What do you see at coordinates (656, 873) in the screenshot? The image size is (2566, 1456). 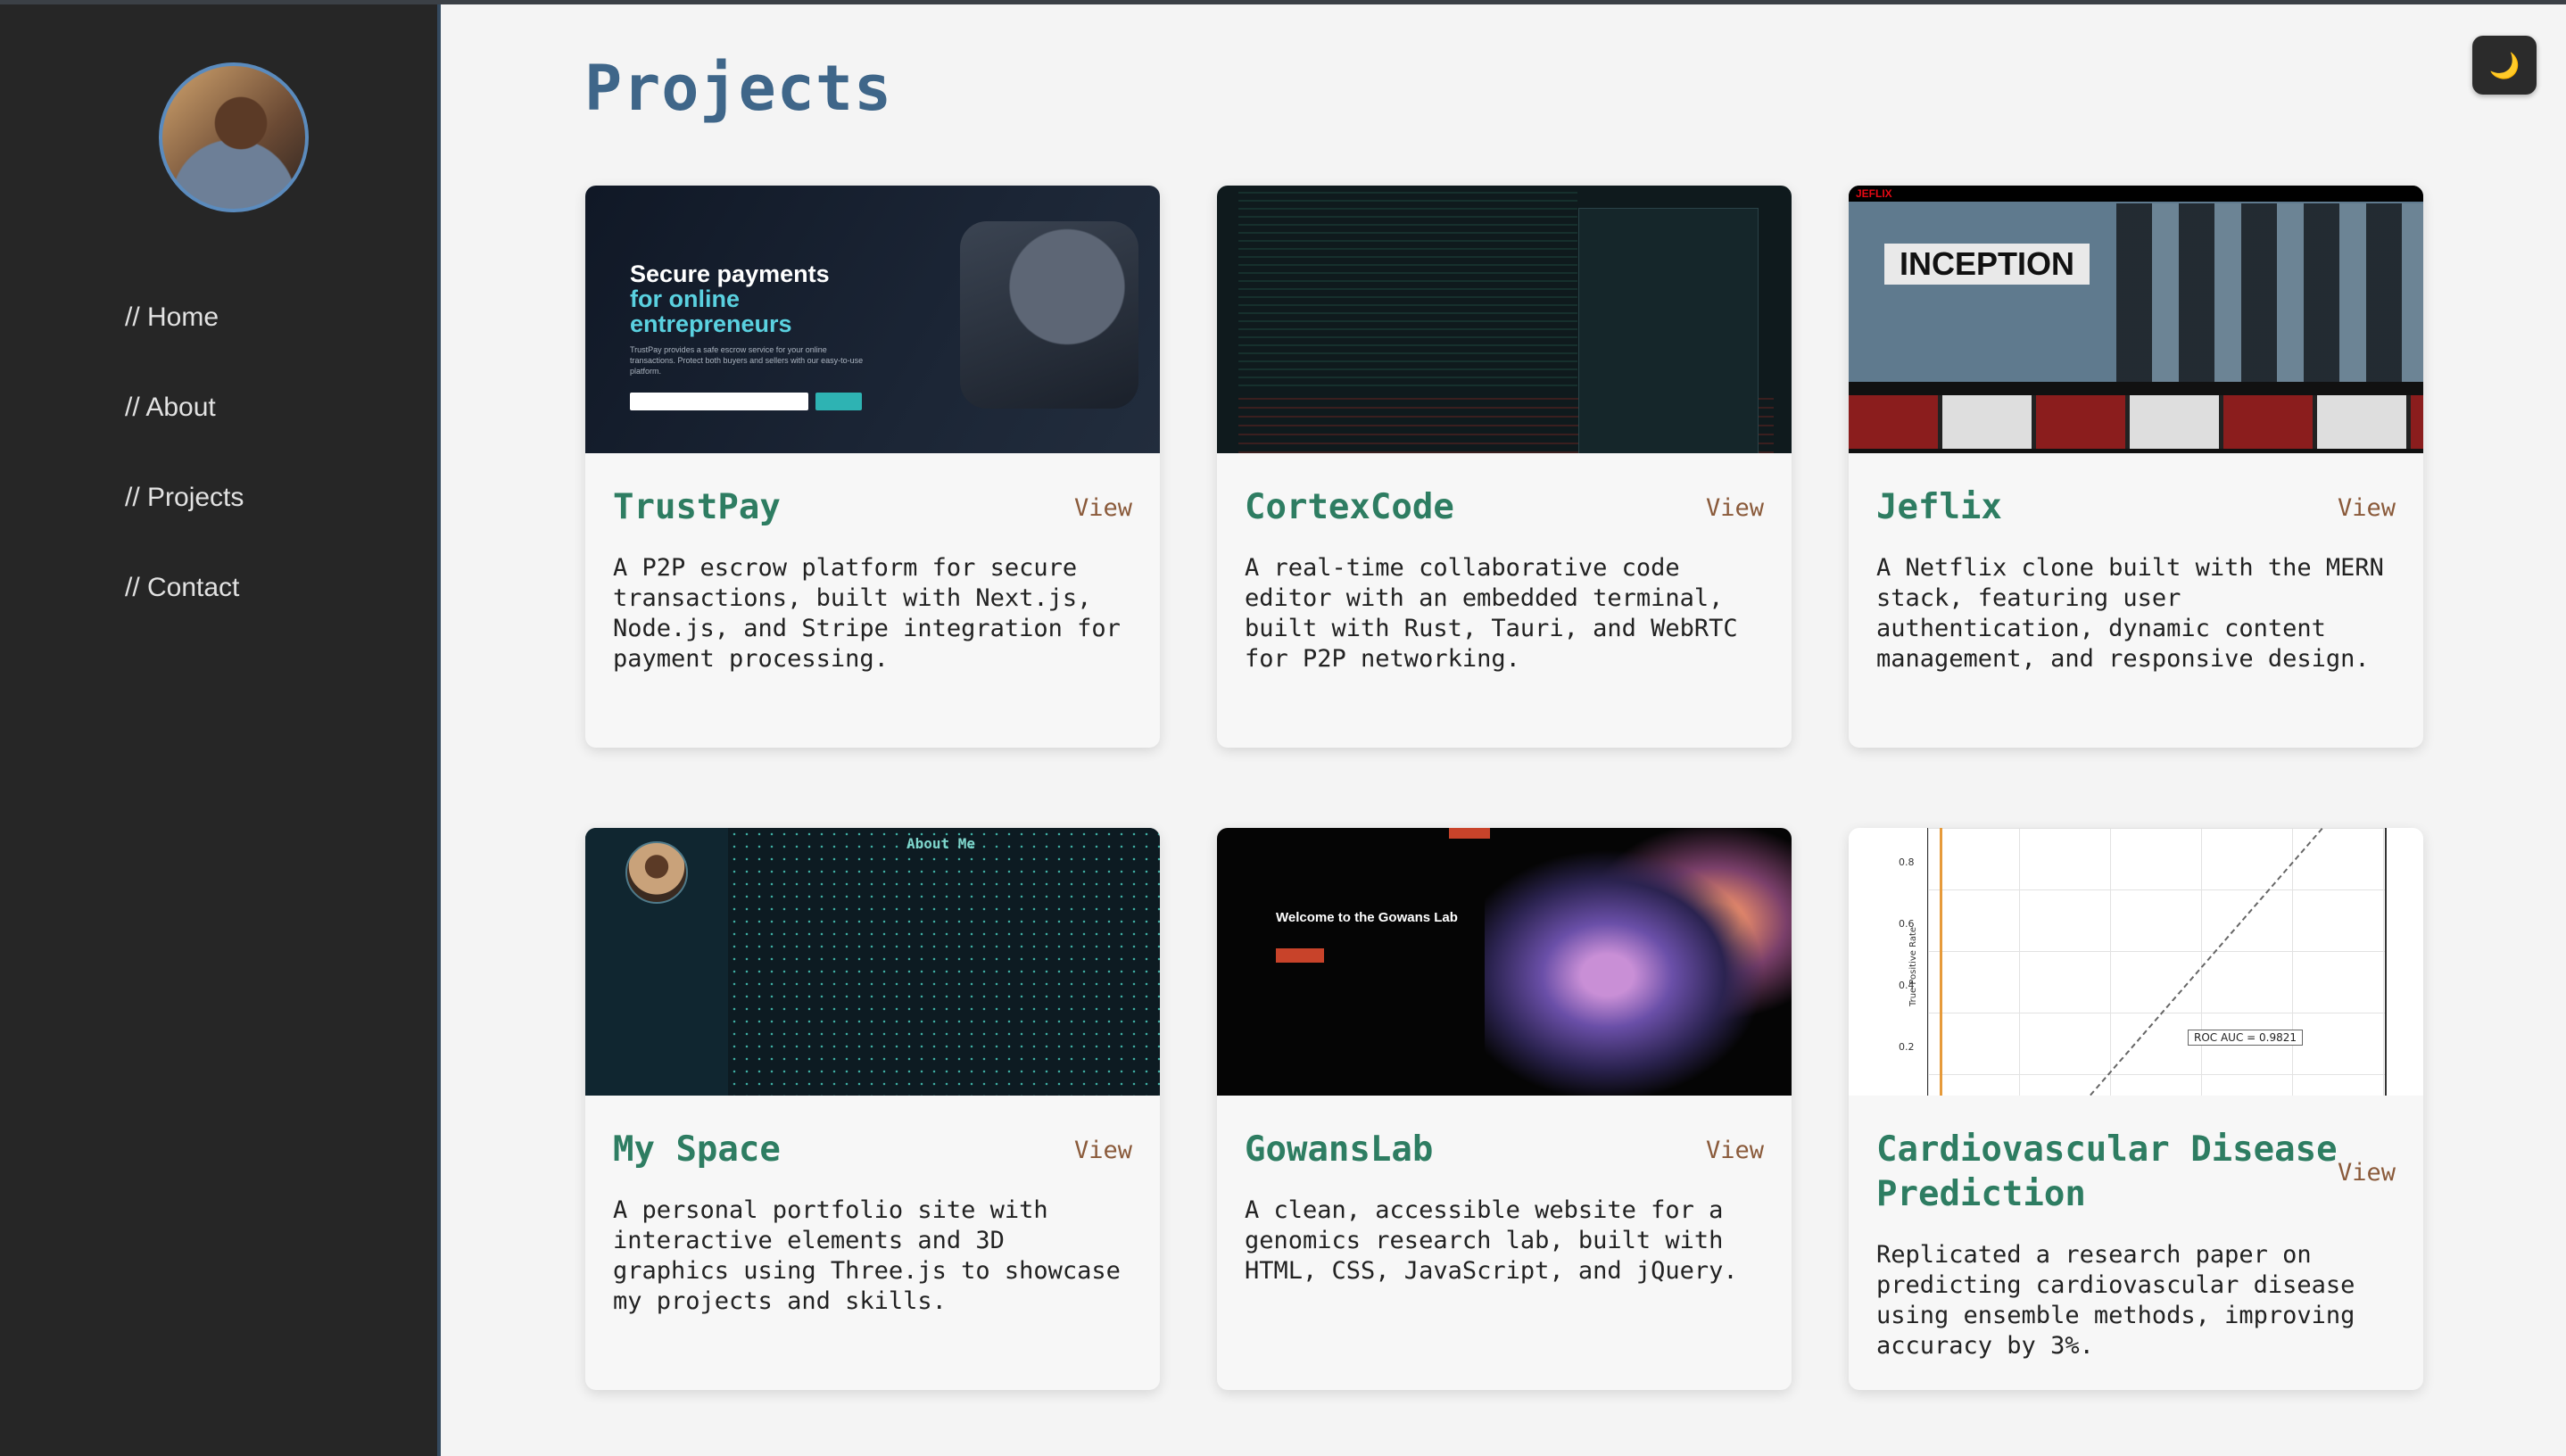 I see `thumb-avatar` at bounding box center [656, 873].